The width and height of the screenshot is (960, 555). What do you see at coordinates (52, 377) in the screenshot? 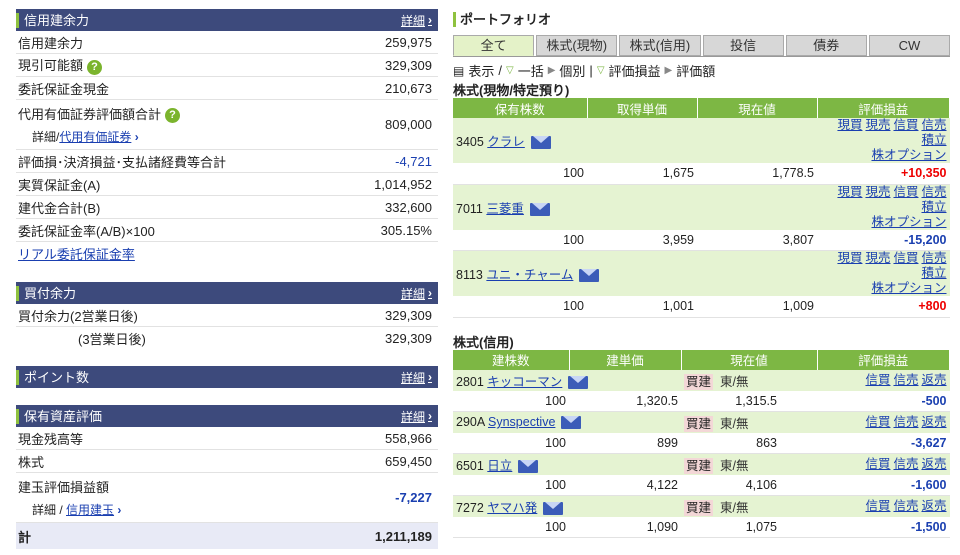
I see `points-section-title: ポイント数` at bounding box center [52, 377].